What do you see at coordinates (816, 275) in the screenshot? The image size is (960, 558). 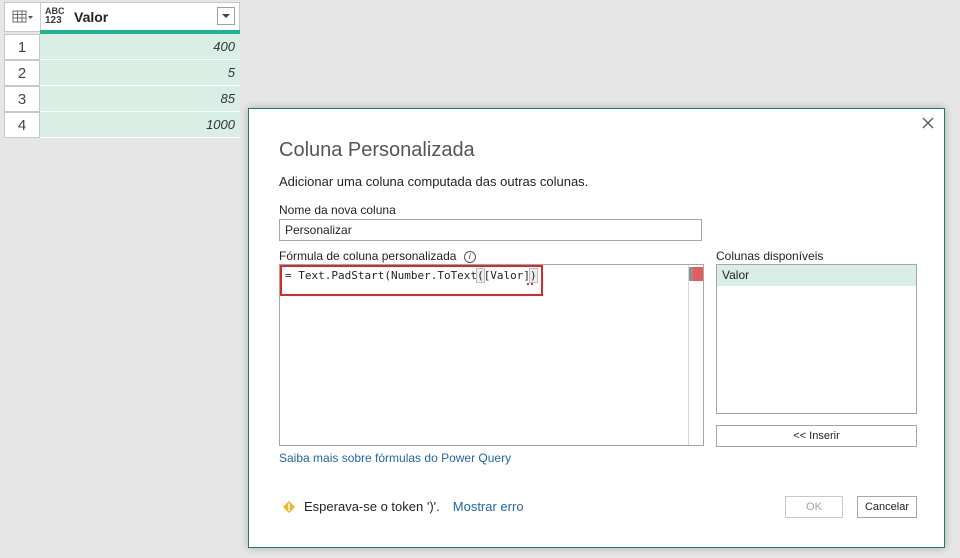 I see `list-item: Valor` at bounding box center [816, 275].